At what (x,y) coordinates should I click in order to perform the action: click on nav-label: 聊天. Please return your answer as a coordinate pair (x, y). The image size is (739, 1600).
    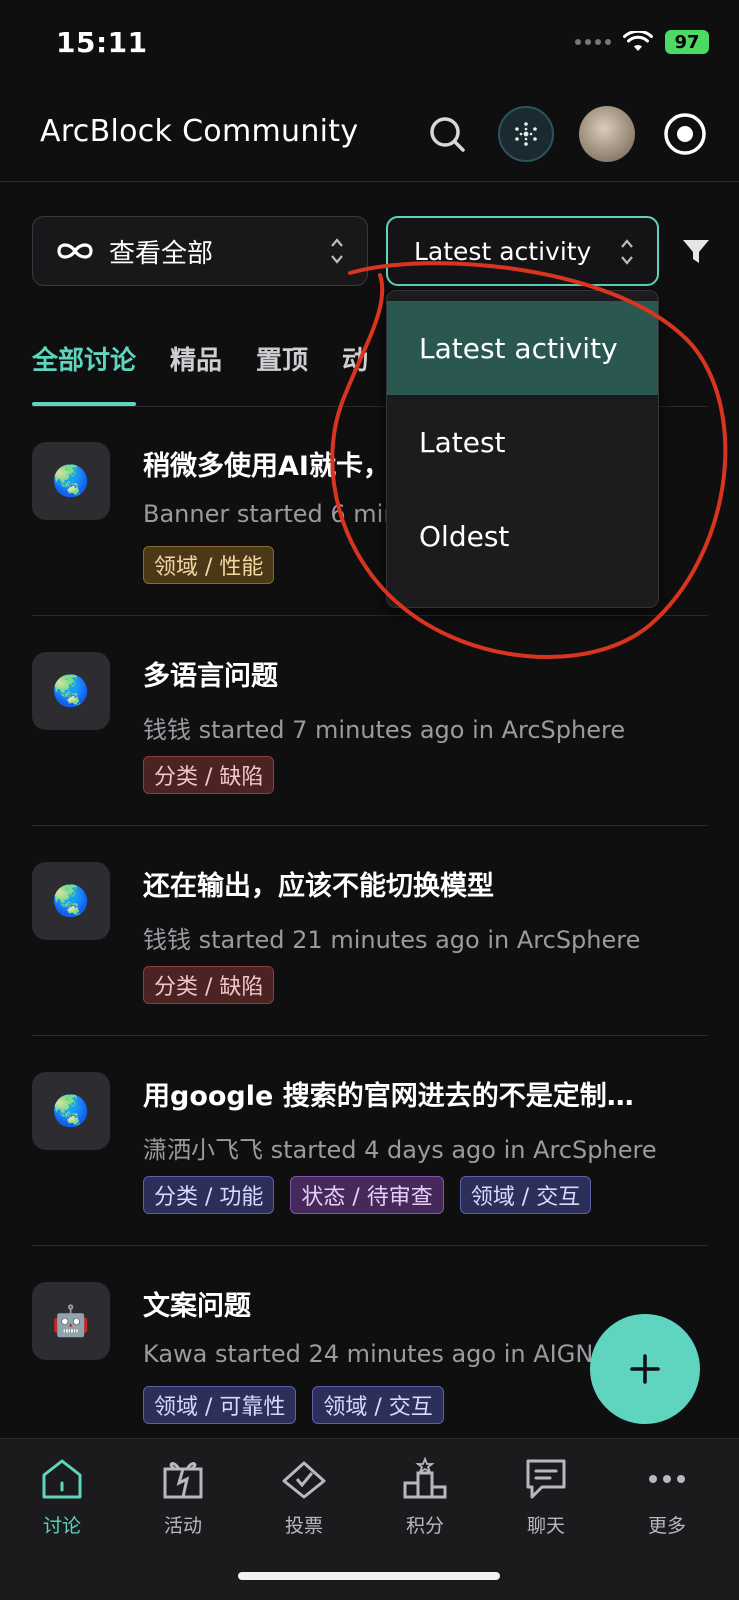
    Looking at the image, I should click on (545, 1526).